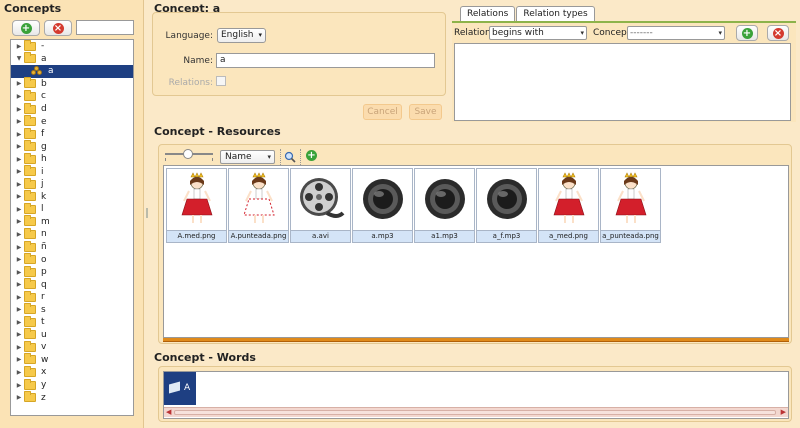  I want to click on splitter-grip-icon, so click(147, 213).